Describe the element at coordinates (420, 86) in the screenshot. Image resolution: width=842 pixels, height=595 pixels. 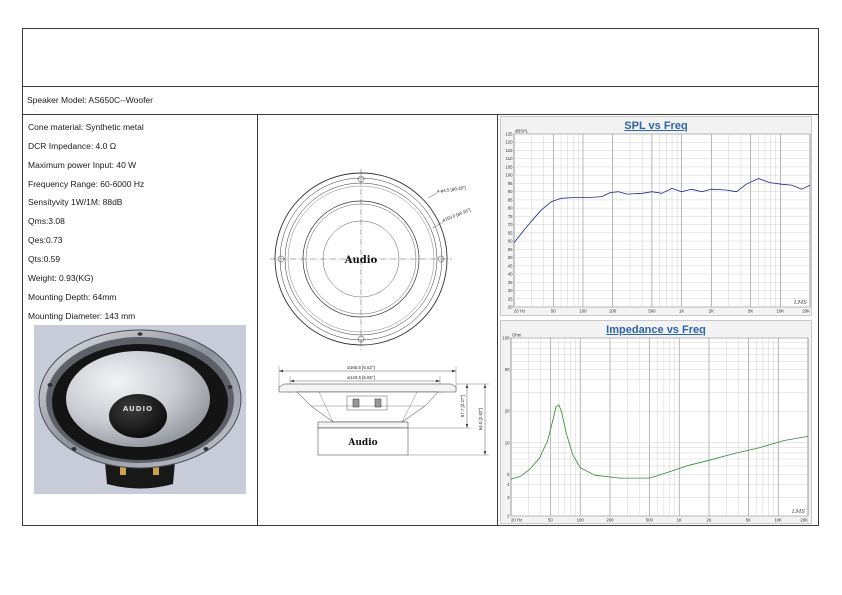
I see `header-row-divider` at that location.